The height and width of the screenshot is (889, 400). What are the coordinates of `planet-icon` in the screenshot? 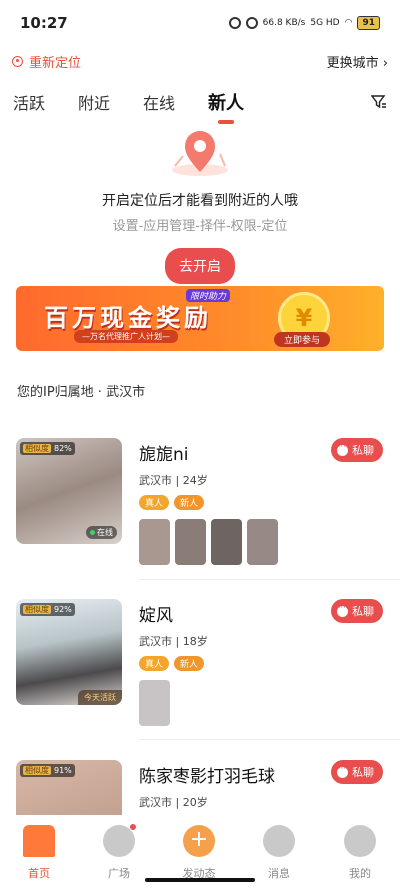 It's located at (120, 840).